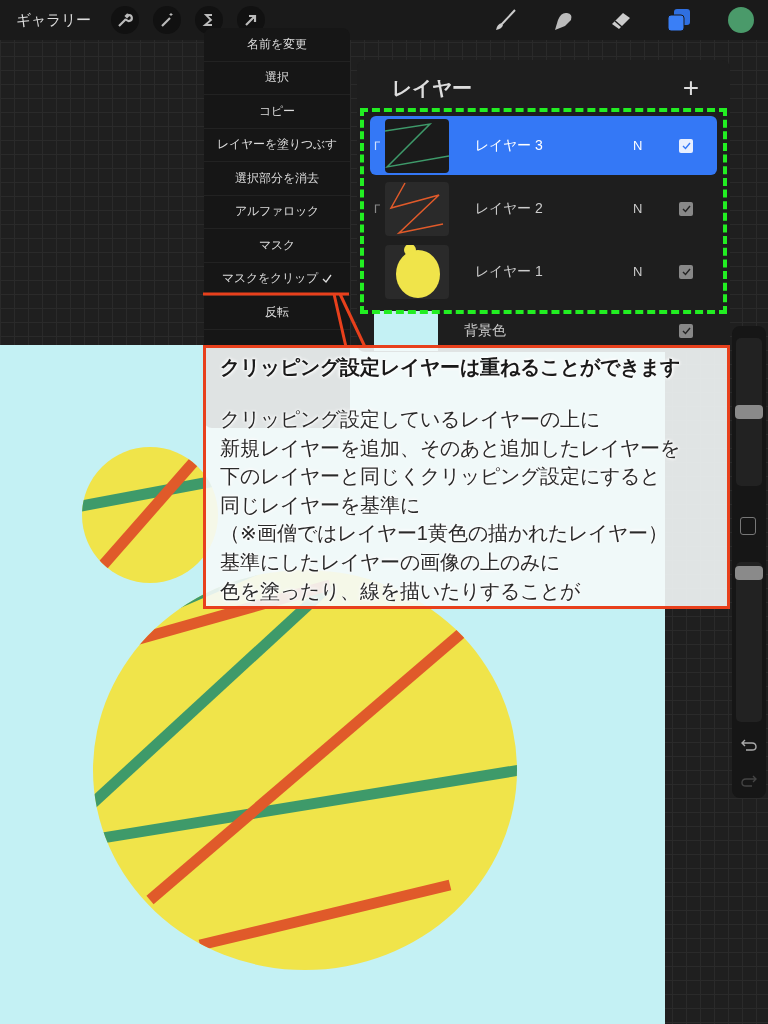 The height and width of the screenshot is (1024, 768). I want to click on wrench-icon, so click(125, 20).